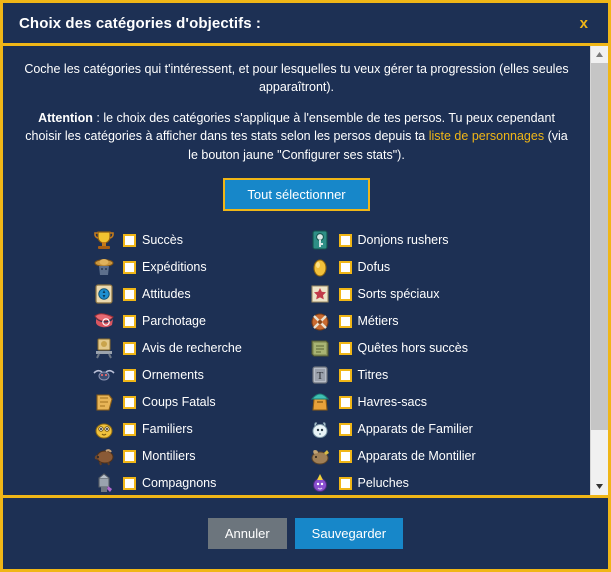 Image resolution: width=611 pixels, height=572 pixels. Describe the element at coordinates (441, 267) in the screenshot. I see `category-row: Dofus` at that location.